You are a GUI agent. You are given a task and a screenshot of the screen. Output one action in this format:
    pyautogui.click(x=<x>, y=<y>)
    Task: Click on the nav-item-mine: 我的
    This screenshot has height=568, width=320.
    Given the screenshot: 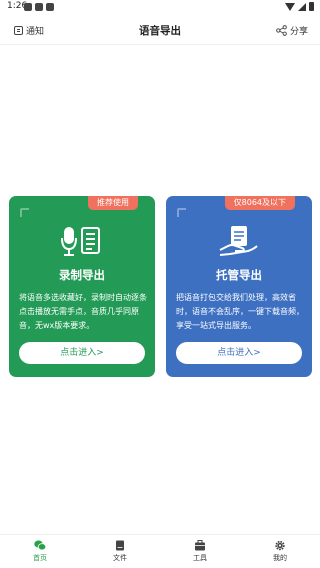 What is the action you would take?
    pyautogui.click(x=280, y=551)
    